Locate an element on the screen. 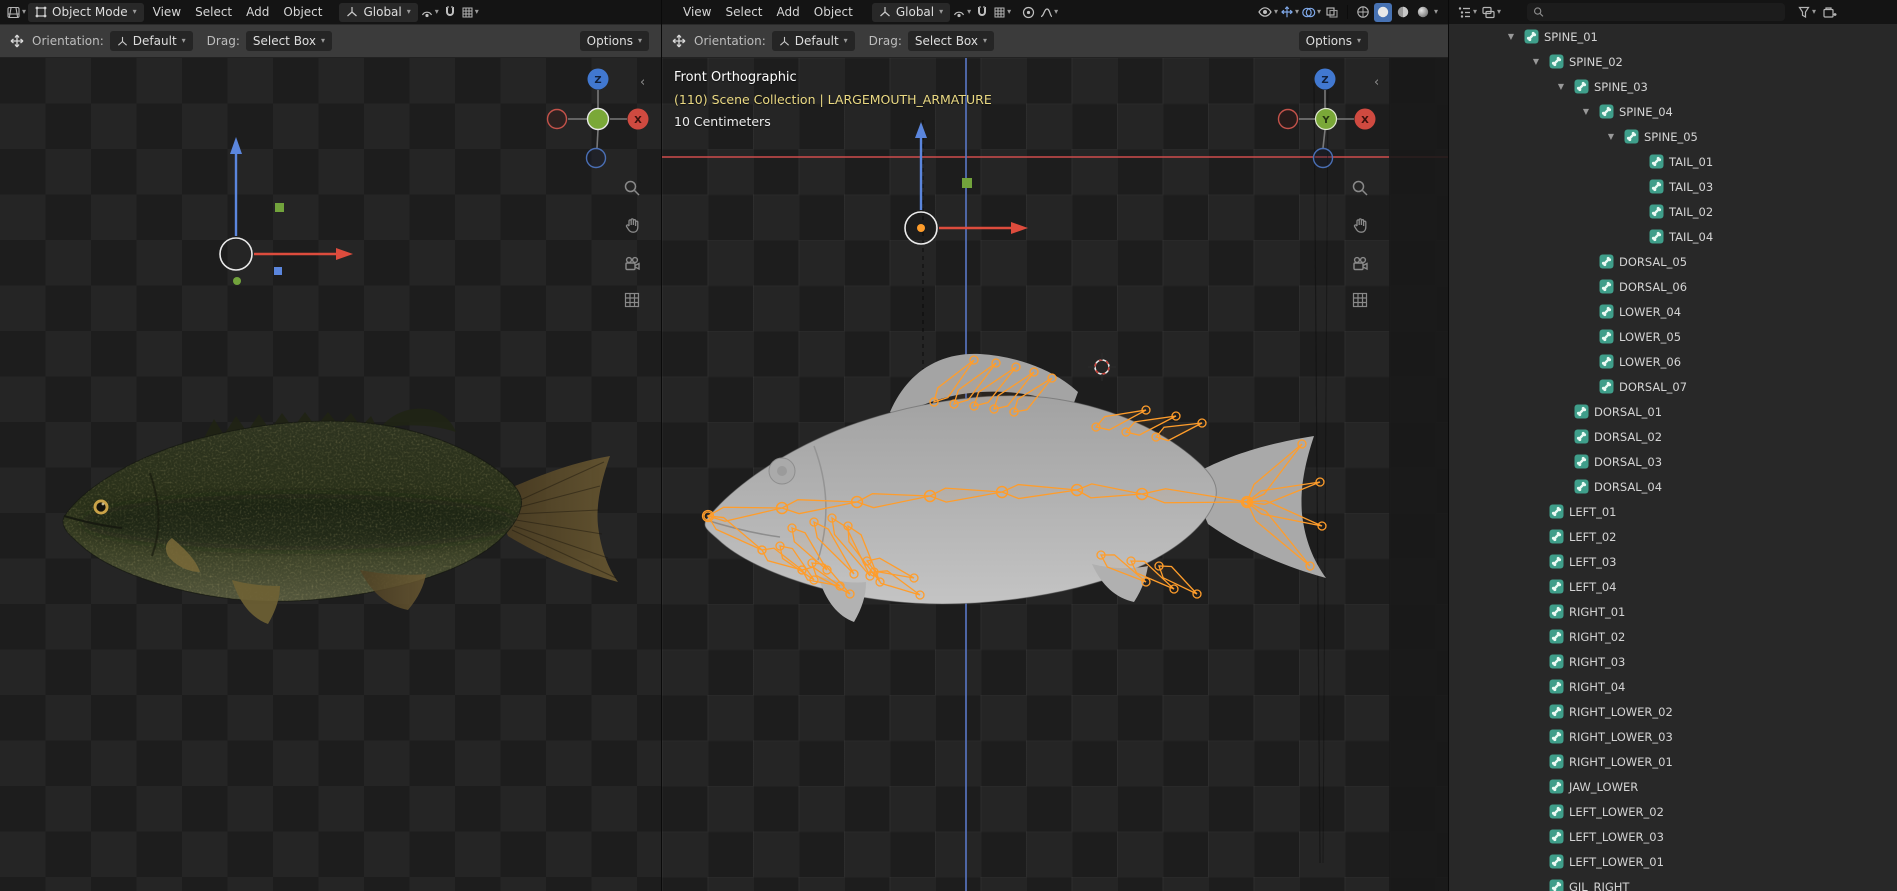 The height and width of the screenshot is (891, 1897). navigation-gizmo: Z Y X is located at coordinates (1326, 118).